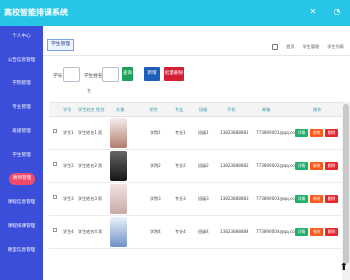 The image size is (350, 280). Describe the element at coordinates (36, 12) in the screenshot. I see `app-title: 高校智能排课系统` at that location.